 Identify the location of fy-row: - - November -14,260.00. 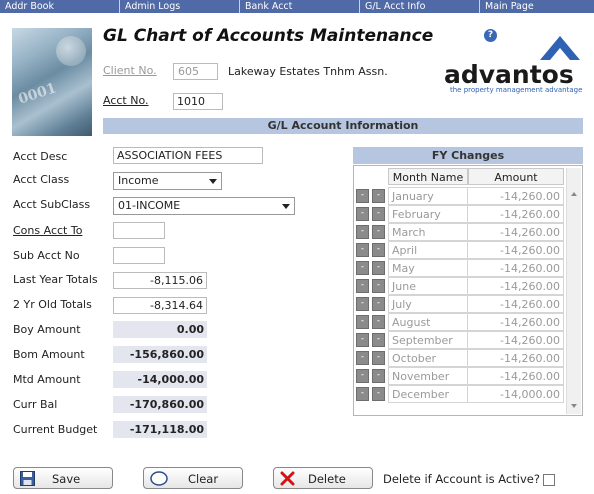
(460, 376).